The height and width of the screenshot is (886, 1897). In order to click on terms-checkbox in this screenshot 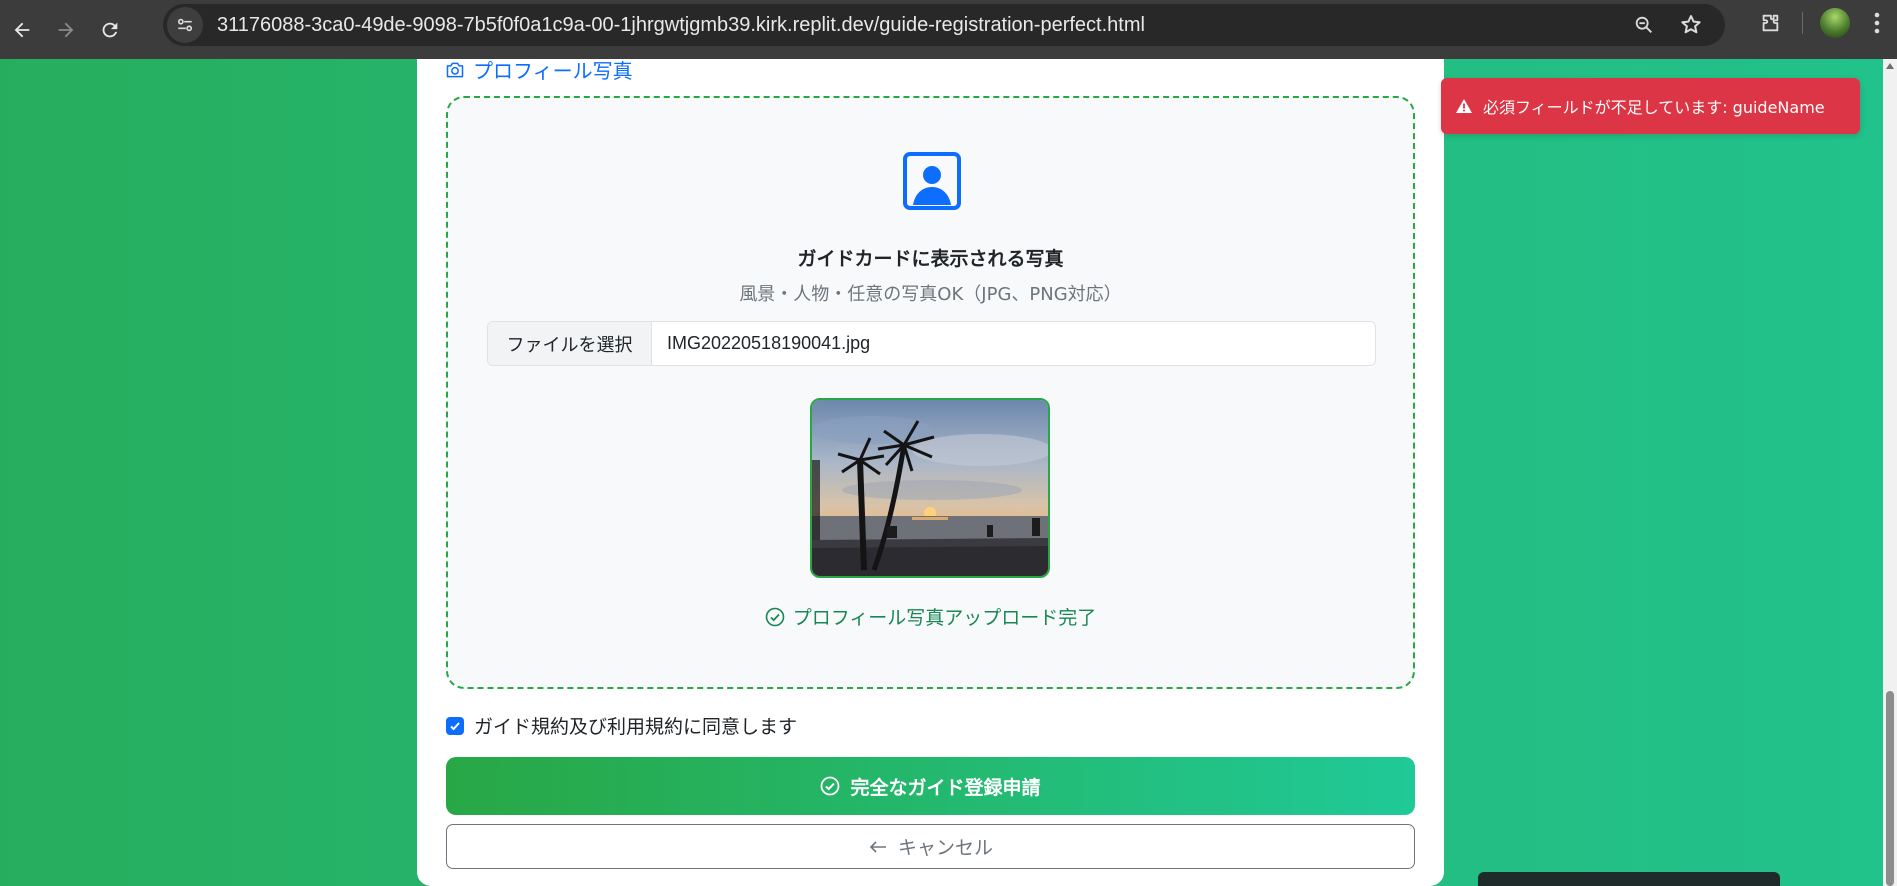, I will do `click(455, 725)`.